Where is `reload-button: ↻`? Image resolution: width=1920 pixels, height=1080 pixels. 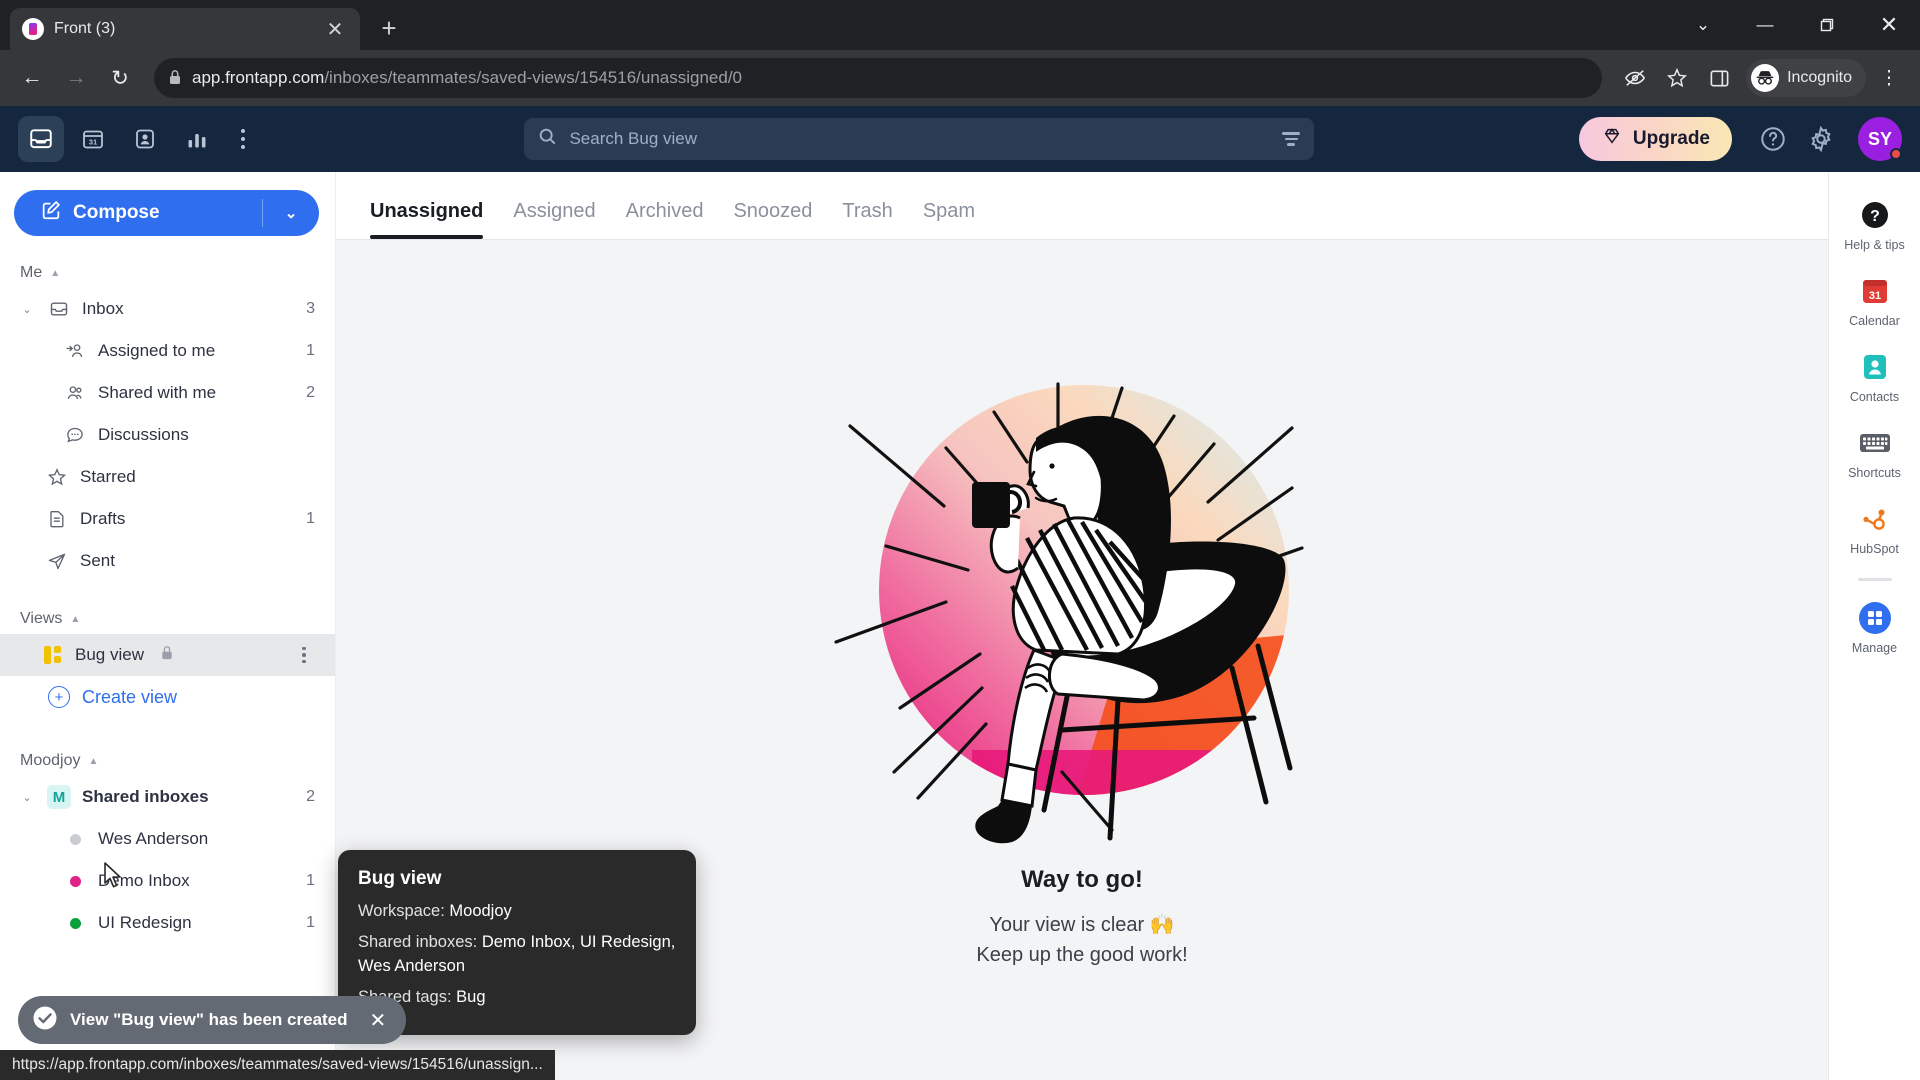
reload-button: ↻ is located at coordinates (120, 78).